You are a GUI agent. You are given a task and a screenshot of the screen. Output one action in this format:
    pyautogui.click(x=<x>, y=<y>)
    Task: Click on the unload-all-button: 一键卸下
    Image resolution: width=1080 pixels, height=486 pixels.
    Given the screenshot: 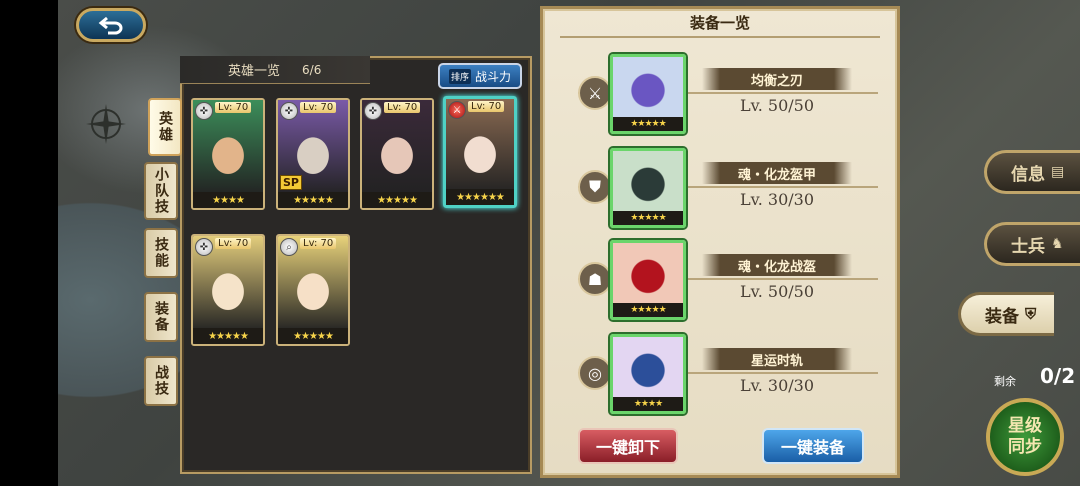 What is the action you would take?
    pyautogui.click(x=628, y=446)
    